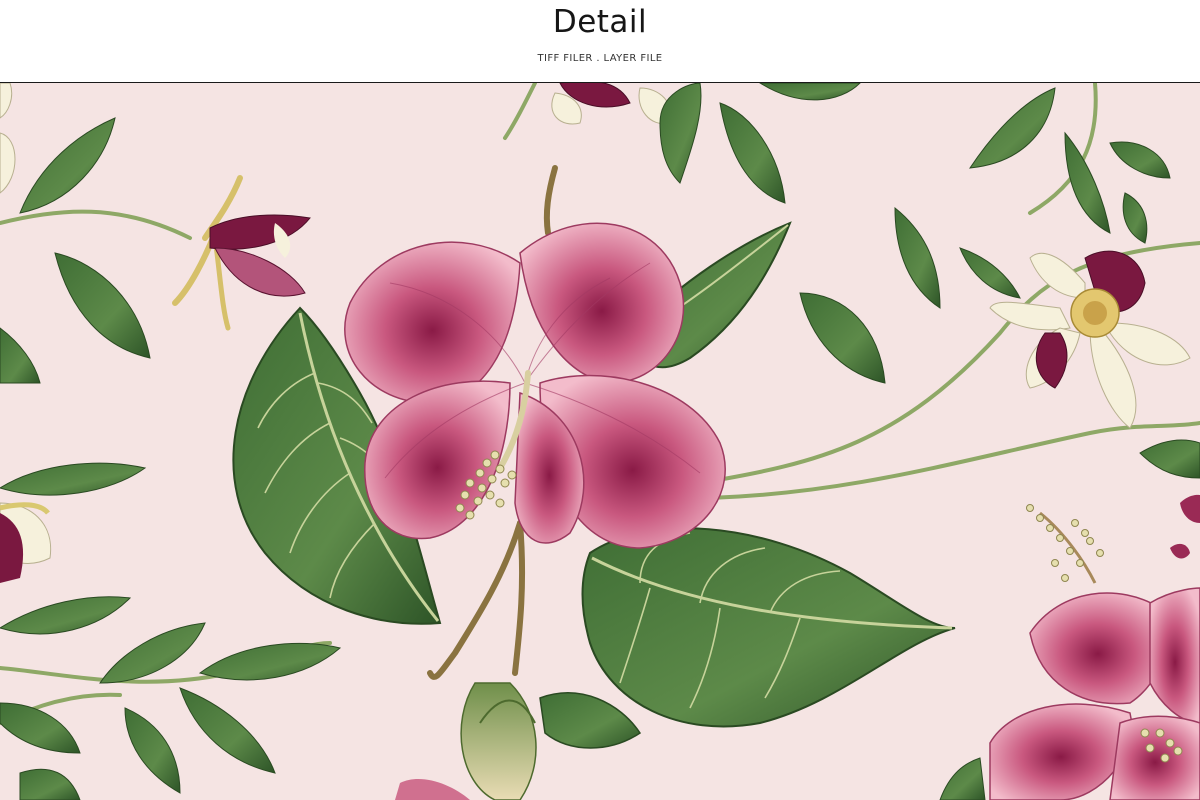  What do you see at coordinates (600, 58) in the screenshot?
I see `page-subtitle: TIFF FILER . LAYER FILE` at bounding box center [600, 58].